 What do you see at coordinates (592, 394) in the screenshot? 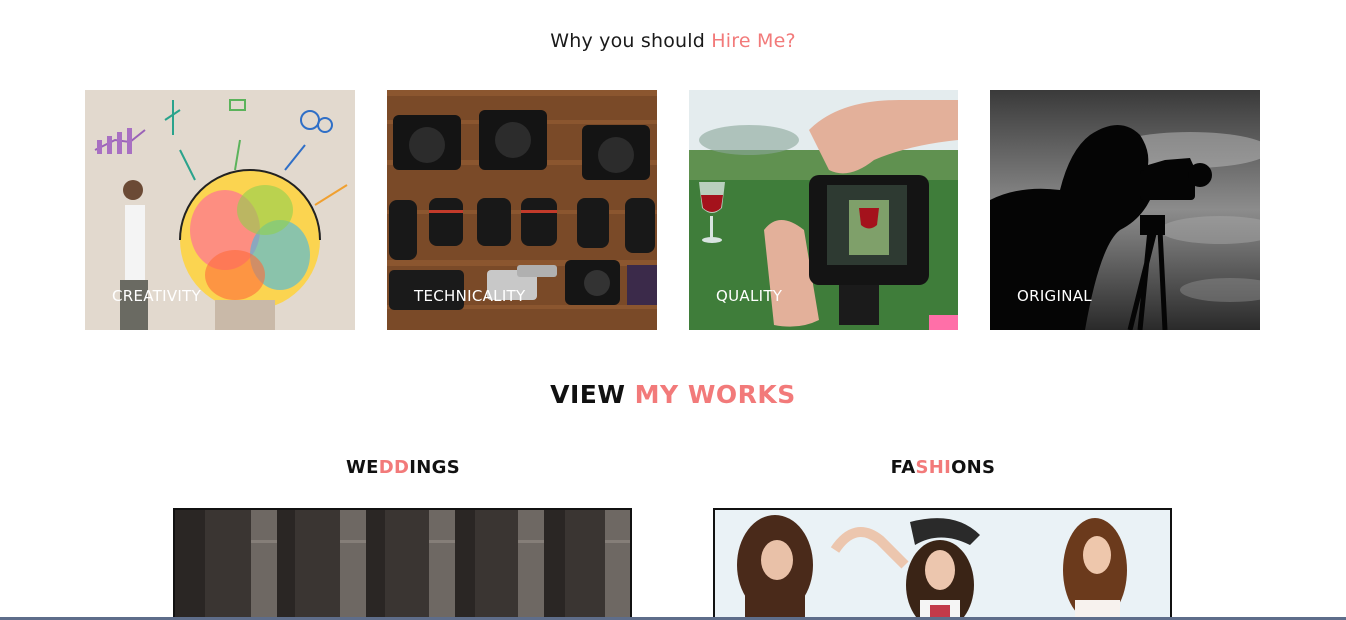
I see `works-heading-prefix: VIEW` at bounding box center [592, 394].